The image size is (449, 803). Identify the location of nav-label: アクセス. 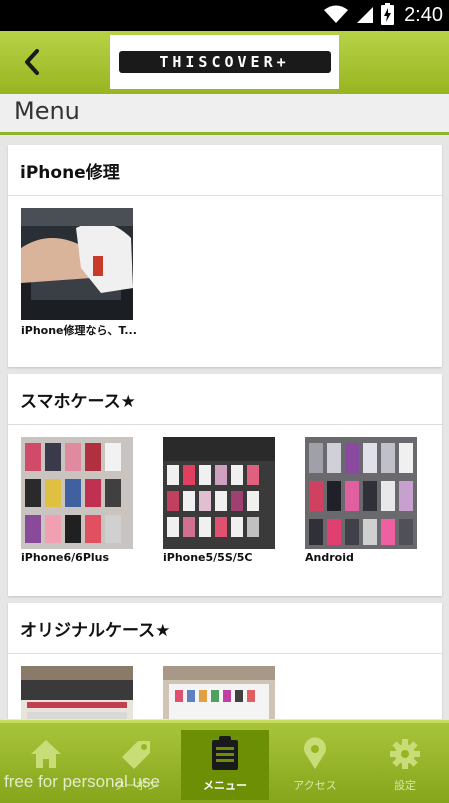
(315, 785).